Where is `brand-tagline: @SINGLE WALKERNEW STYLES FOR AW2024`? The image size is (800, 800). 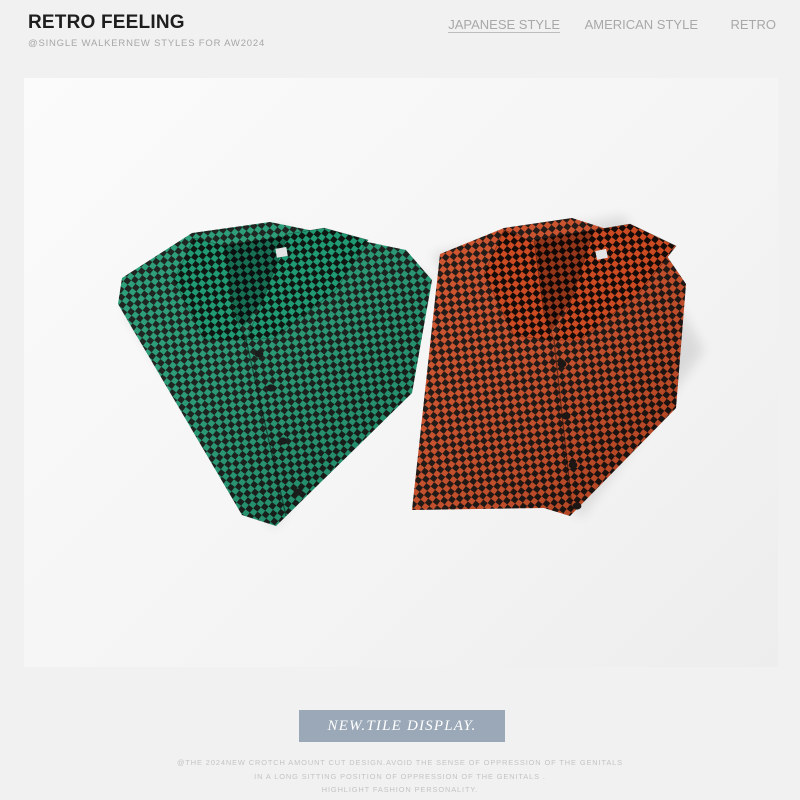 brand-tagline: @SINGLE WALKERNEW STYLES FOR AW2024 is located at coordinates (147, 43).